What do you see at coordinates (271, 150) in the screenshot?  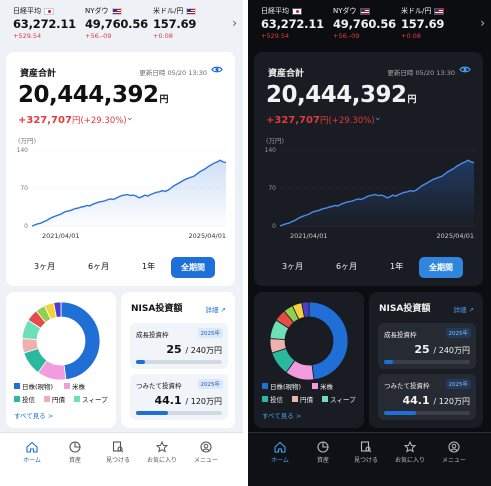 I see `y-tick-label: 140` at bounding box center [271, 150].